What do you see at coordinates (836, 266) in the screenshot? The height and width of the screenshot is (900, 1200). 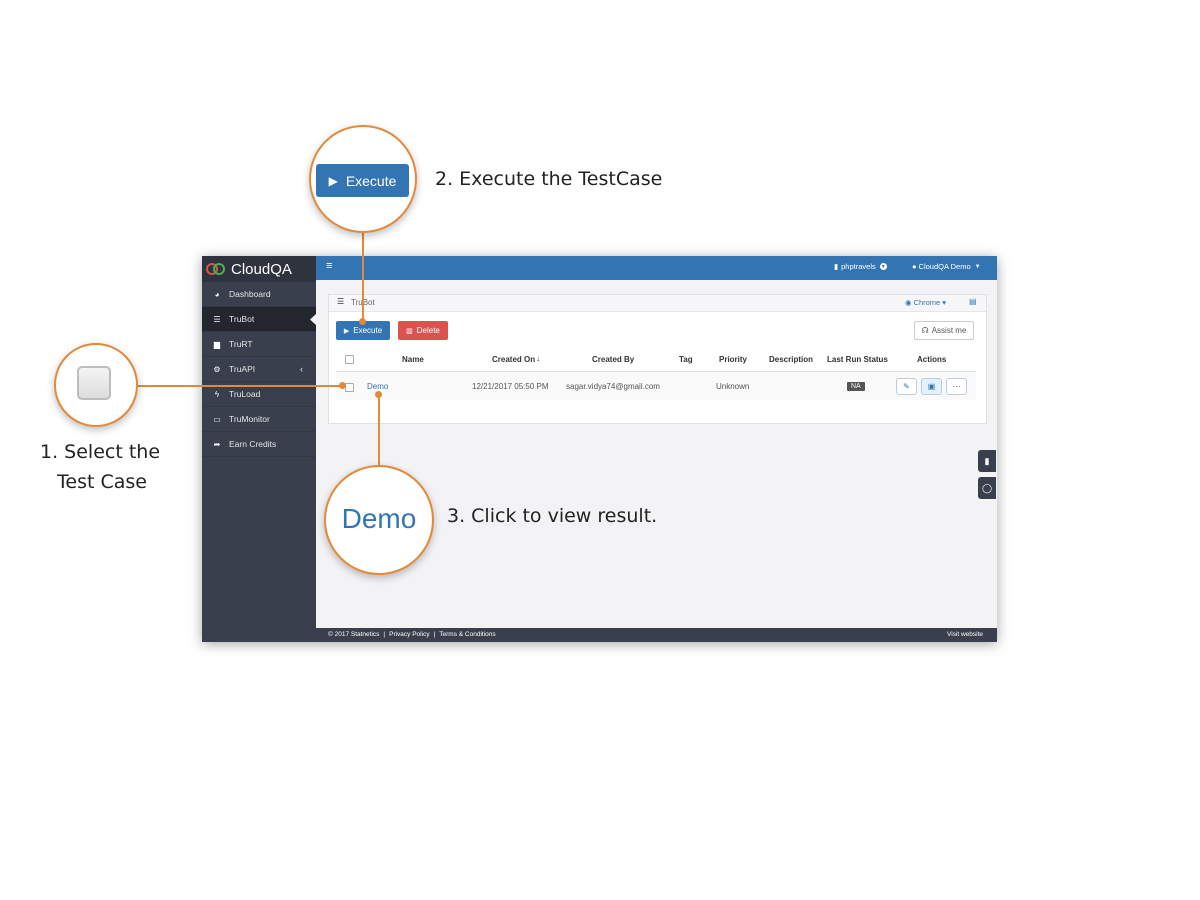 I see `bookmark-icon: ▮` at bounding box center [836, 266].